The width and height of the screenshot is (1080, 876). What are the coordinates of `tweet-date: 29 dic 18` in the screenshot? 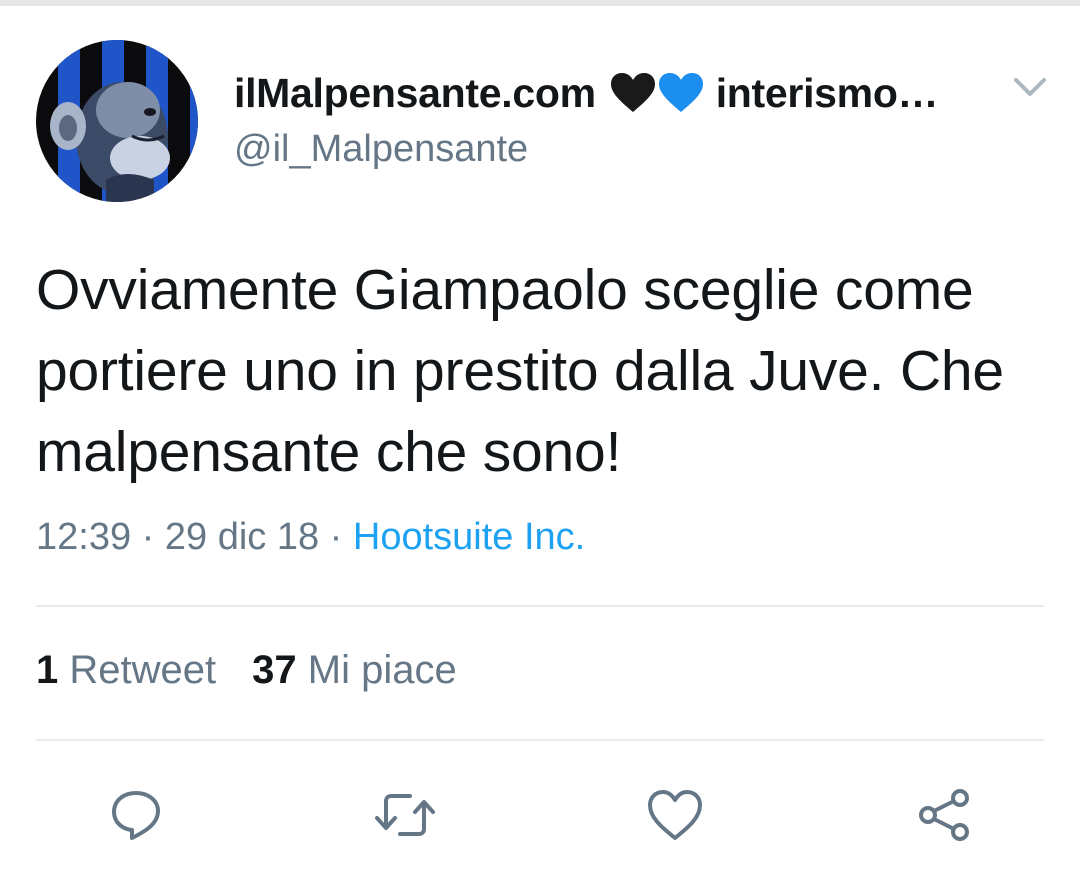 It's located at (242, 537).